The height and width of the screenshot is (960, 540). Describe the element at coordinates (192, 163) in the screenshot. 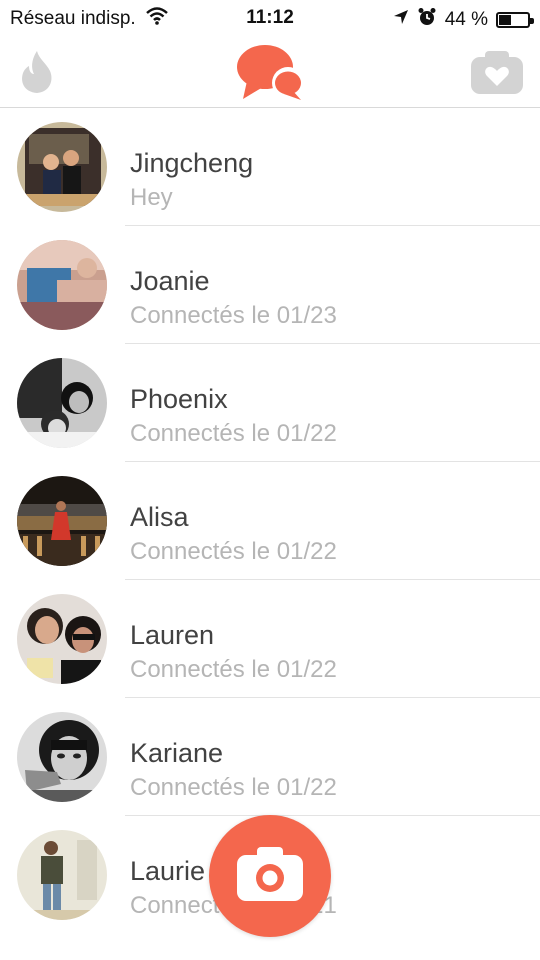

I see `match-name: Jingcheng` at that location.